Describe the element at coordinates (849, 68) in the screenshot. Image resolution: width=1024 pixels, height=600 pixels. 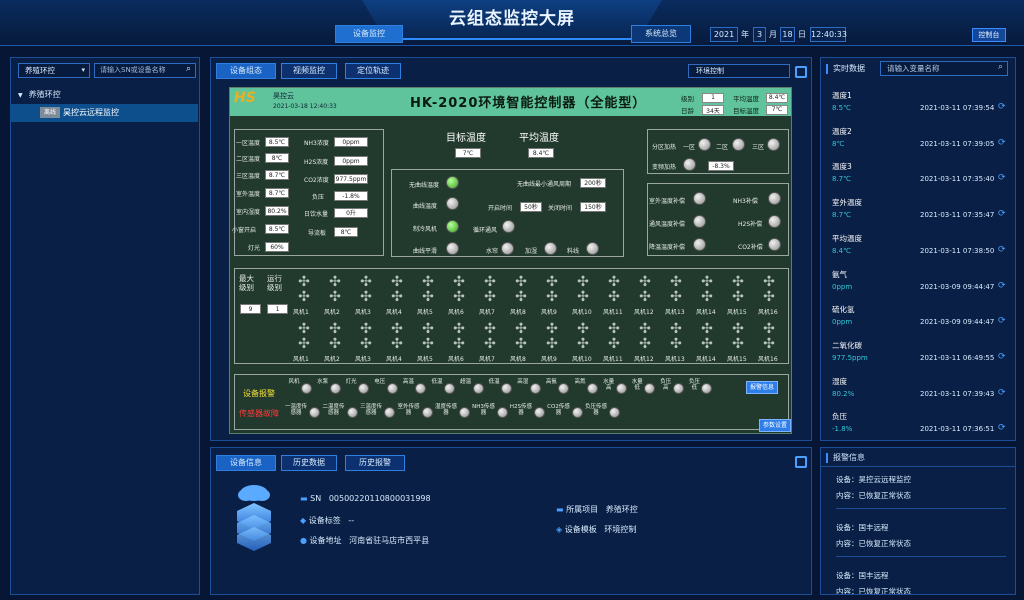
I see `realtime-title: 实时数据` at that location.